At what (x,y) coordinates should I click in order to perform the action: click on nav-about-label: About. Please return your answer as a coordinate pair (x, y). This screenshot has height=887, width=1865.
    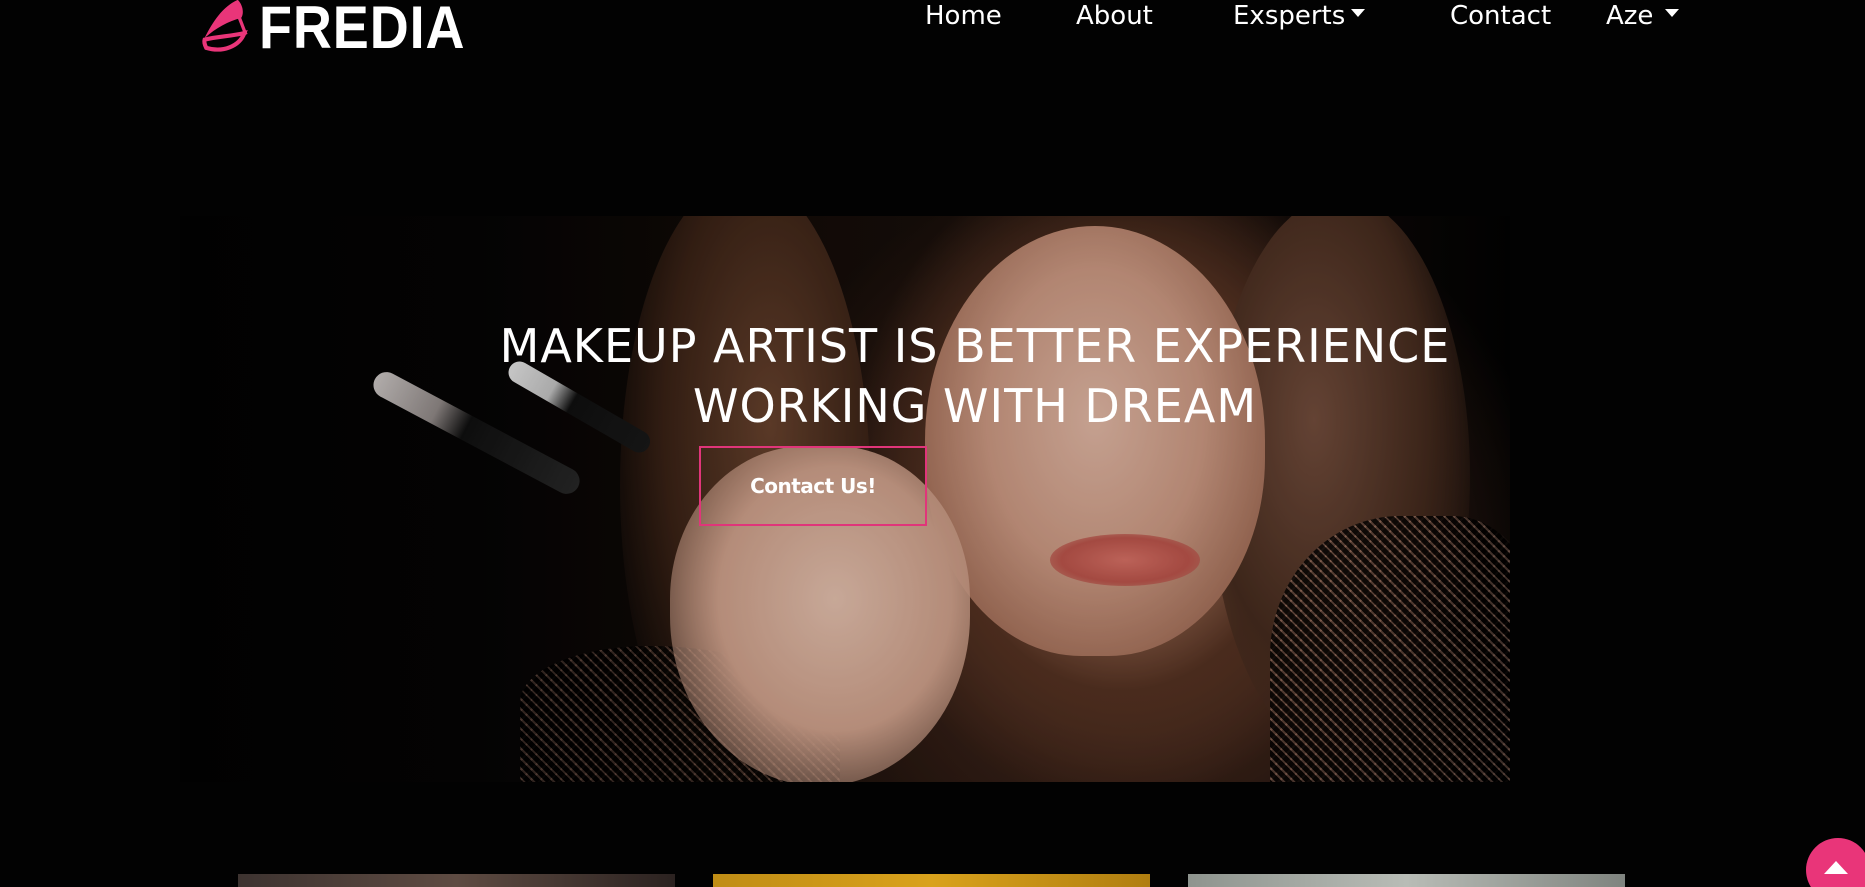
    Looking at the image, I should click on (1114, 16).